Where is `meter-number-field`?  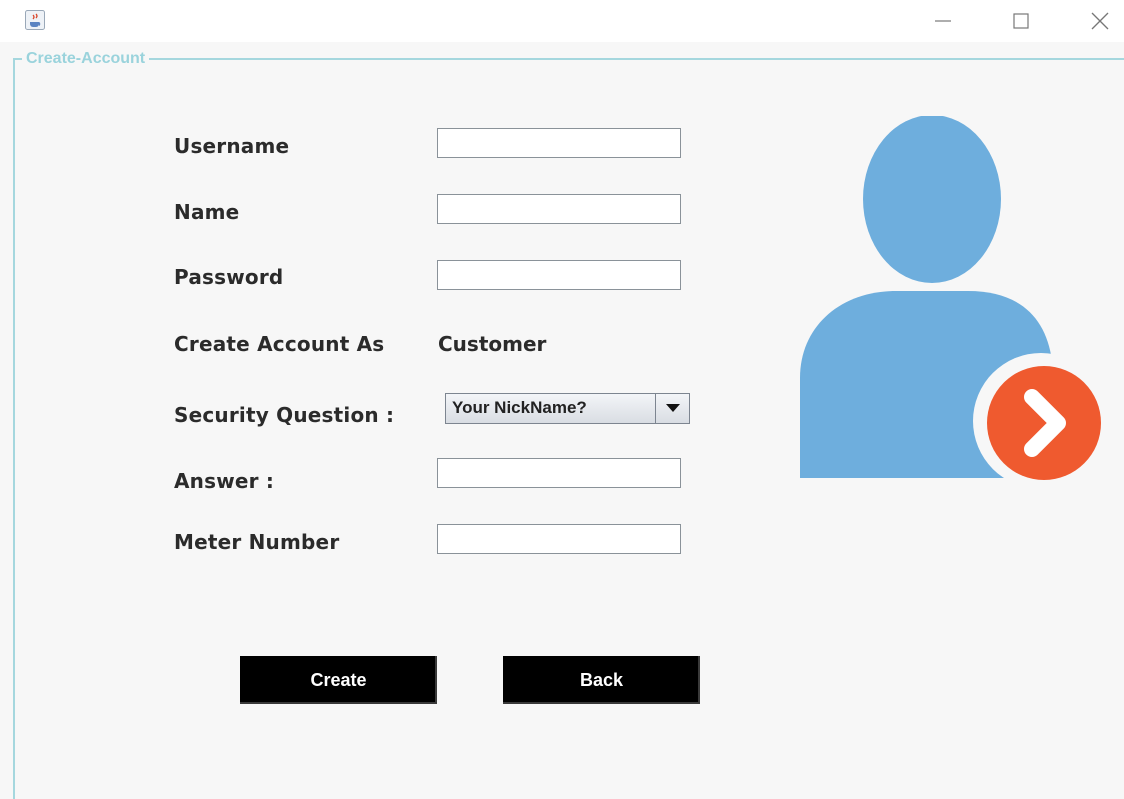 meter-number-field is located at coordinates (559, 539).